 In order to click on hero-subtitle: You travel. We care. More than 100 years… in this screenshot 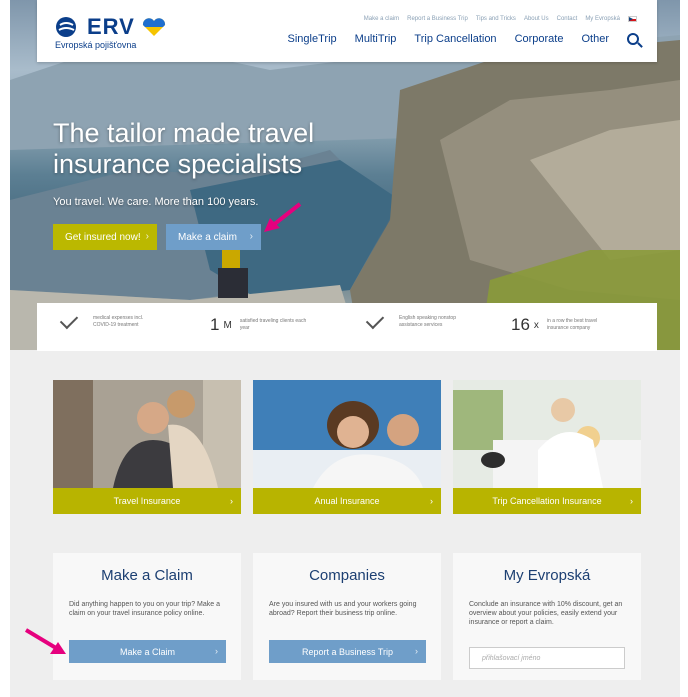, I will do `click(156, 202)`.